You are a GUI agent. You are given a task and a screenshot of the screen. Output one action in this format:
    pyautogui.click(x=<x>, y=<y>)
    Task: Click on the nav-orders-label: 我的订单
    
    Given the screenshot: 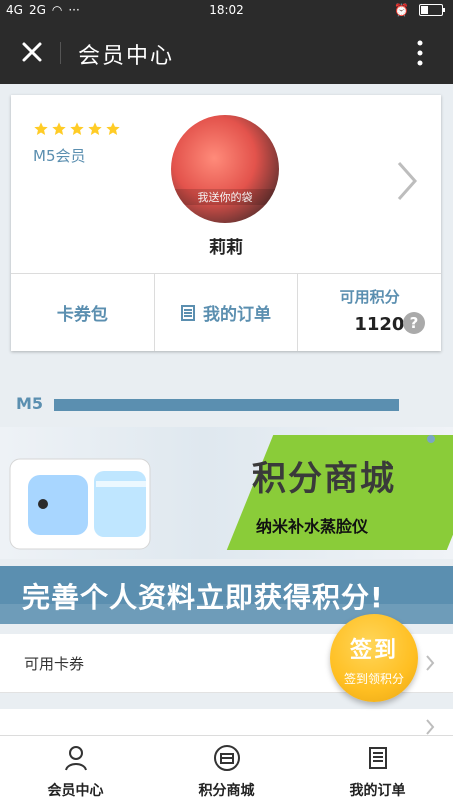 What is the action you would take?
    pyautogui.click(x=377, y=791)
    